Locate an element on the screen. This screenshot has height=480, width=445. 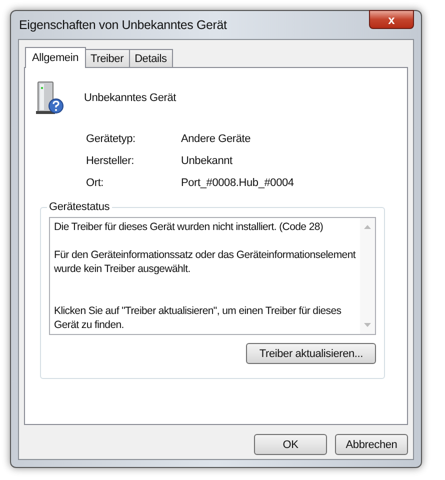
property-value: Unbekannt is located at coordinates (207, 161).